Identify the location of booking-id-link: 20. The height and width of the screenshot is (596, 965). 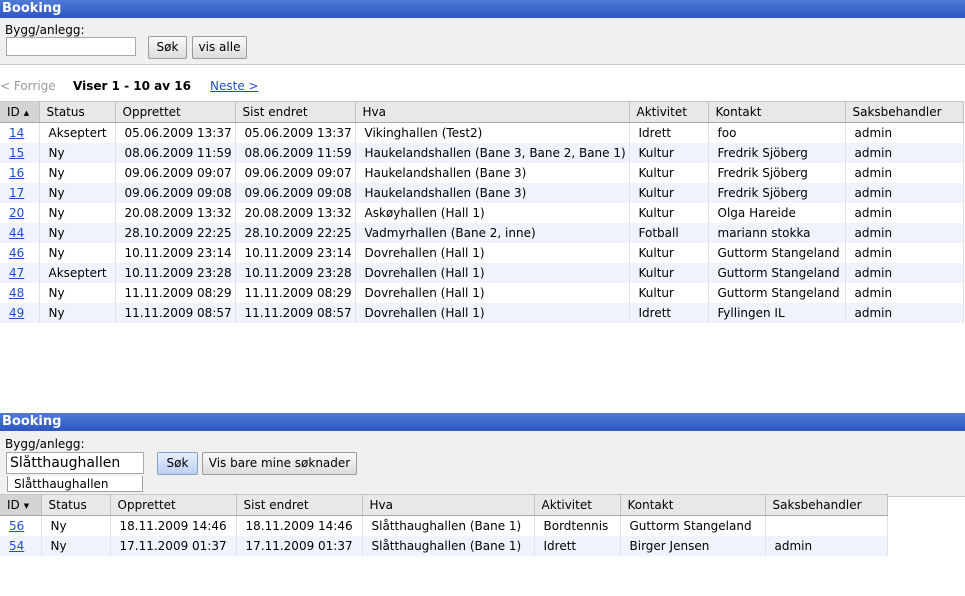
(16, 213).